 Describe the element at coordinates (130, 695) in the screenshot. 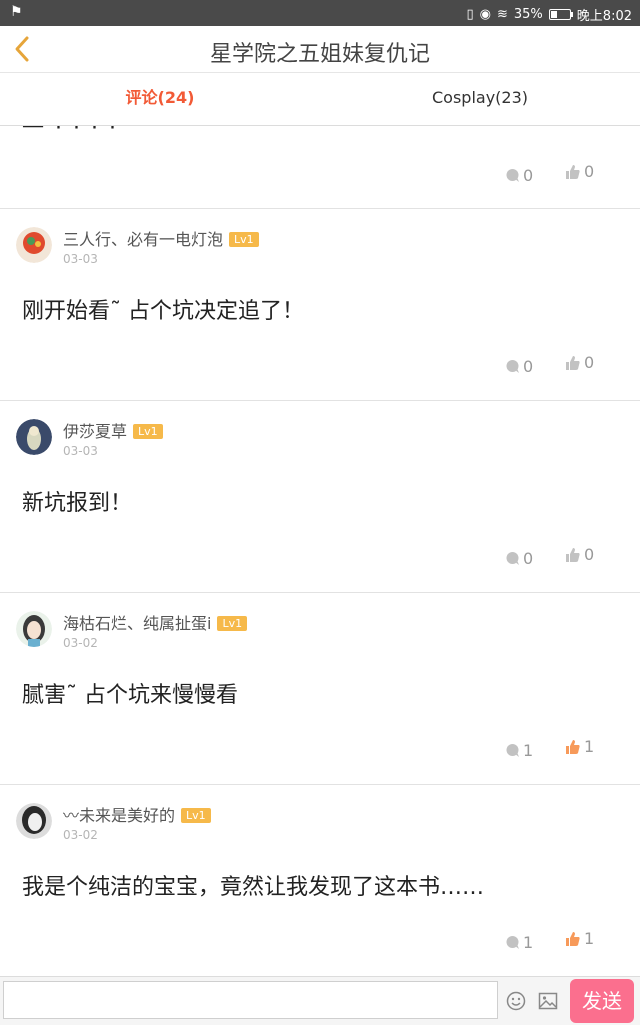

I see `comment-text: 腻害˜ 占个坑来慢慢看` at that location.